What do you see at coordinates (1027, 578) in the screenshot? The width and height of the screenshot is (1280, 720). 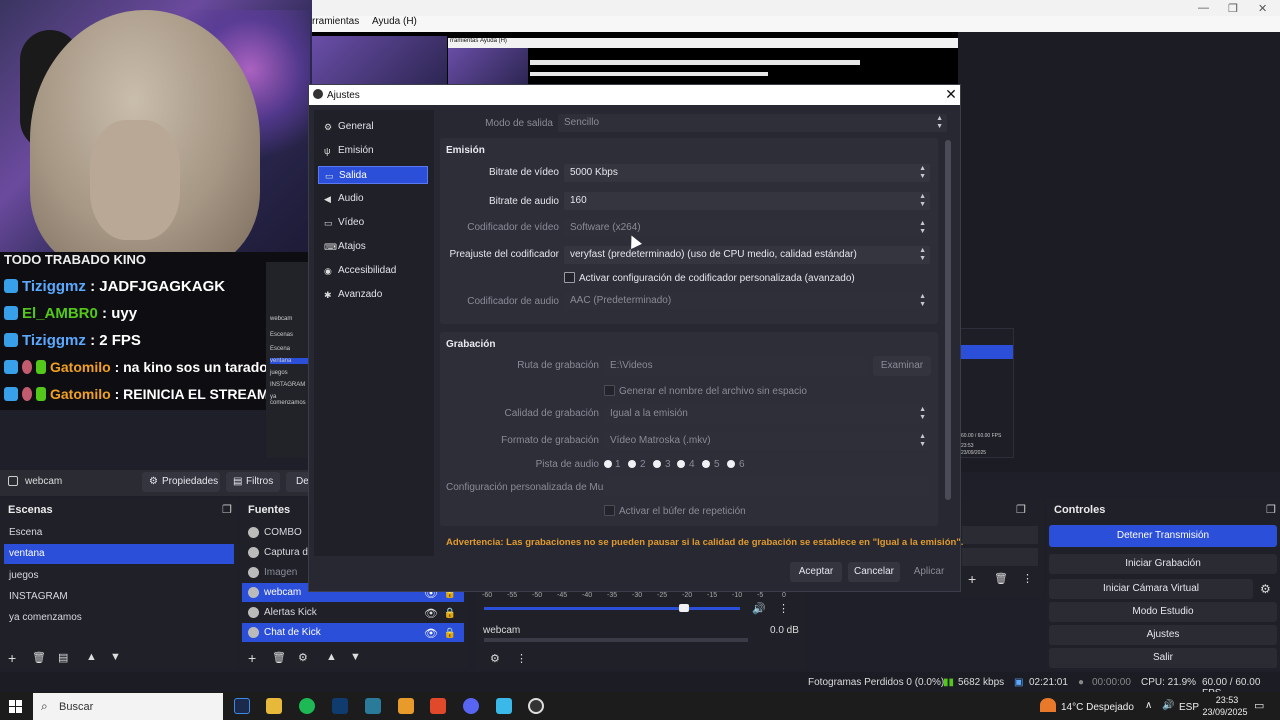 I see `transition-menu-icon: ⋮` at bounding box center [1027, 578].